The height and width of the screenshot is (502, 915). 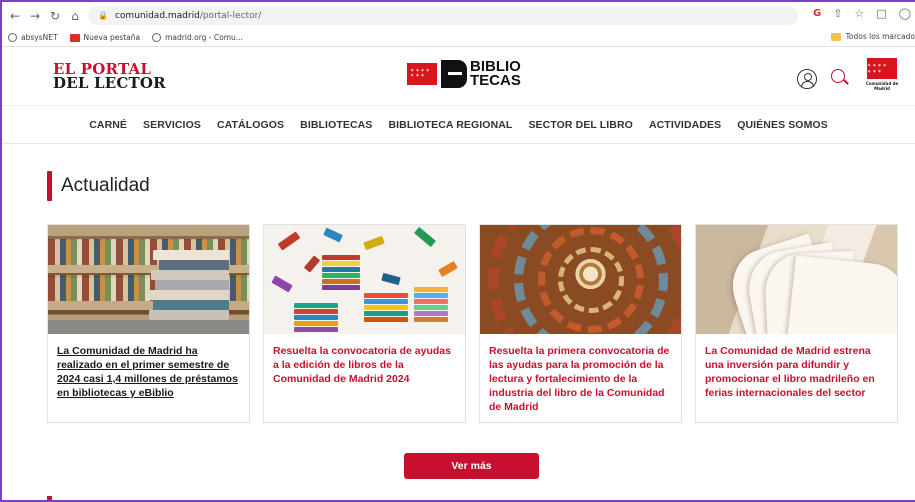 What do you see at coordinates (807, 79) in the screenshot?
I see `user-icon` at bounding box center [807, 79].